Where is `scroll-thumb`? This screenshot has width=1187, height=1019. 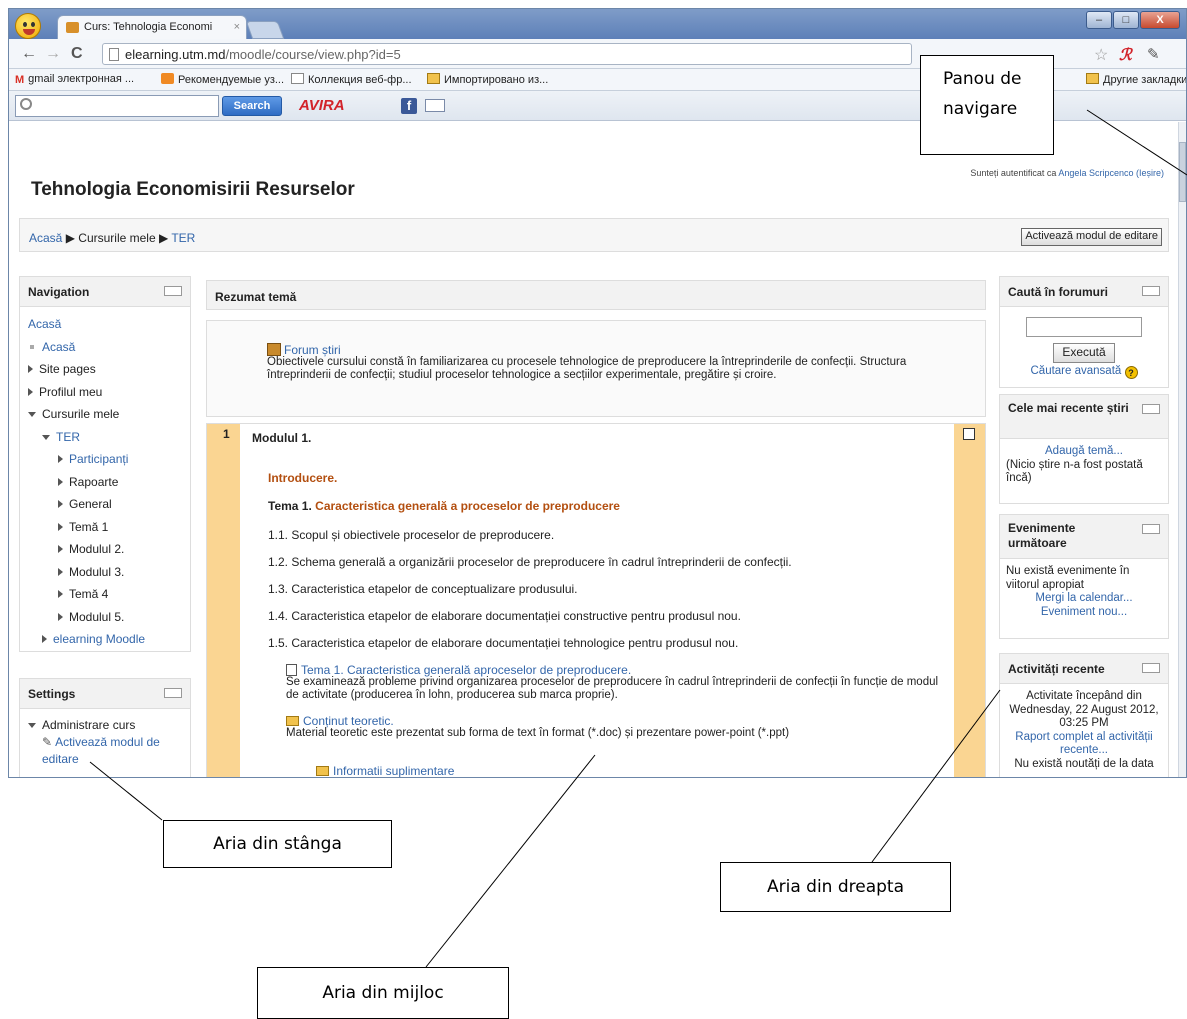 scroll-thumb is located at coordinates (1182, 172).